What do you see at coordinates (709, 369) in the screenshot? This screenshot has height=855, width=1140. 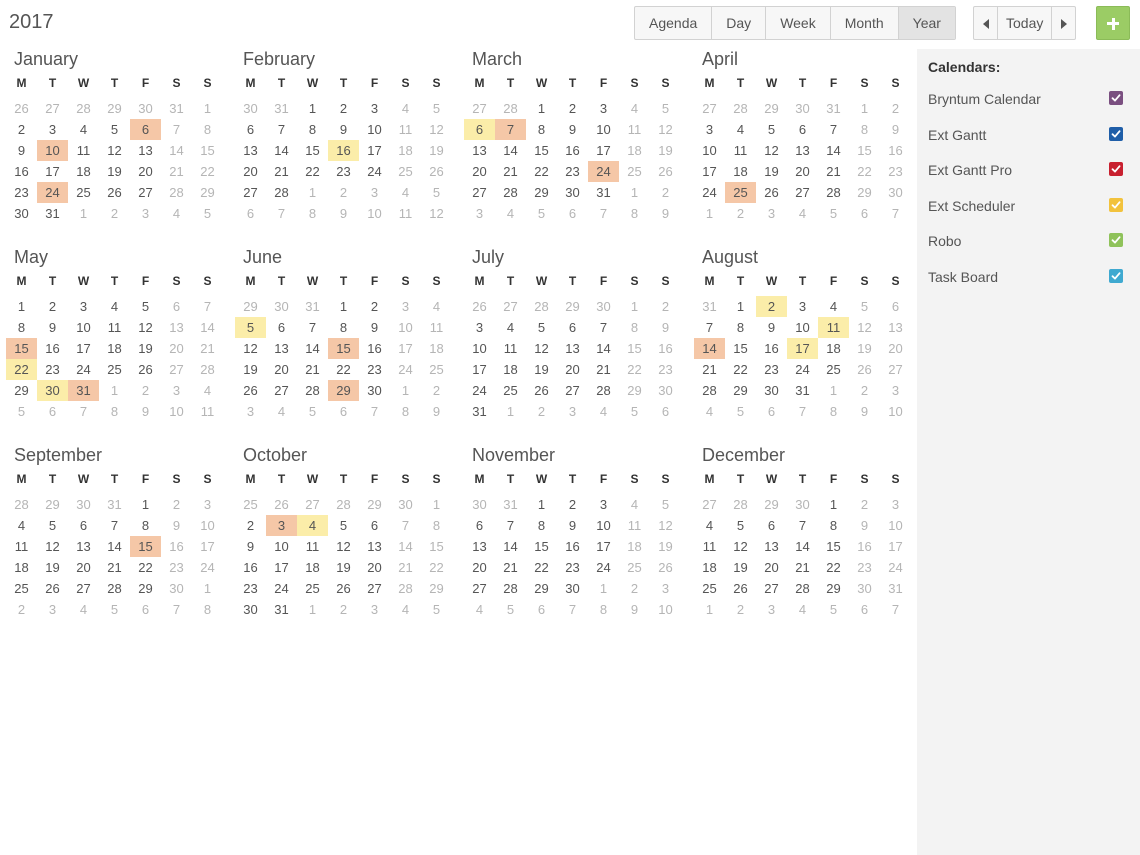 I see `day-cell: 21` at bounding box center [709, 369].